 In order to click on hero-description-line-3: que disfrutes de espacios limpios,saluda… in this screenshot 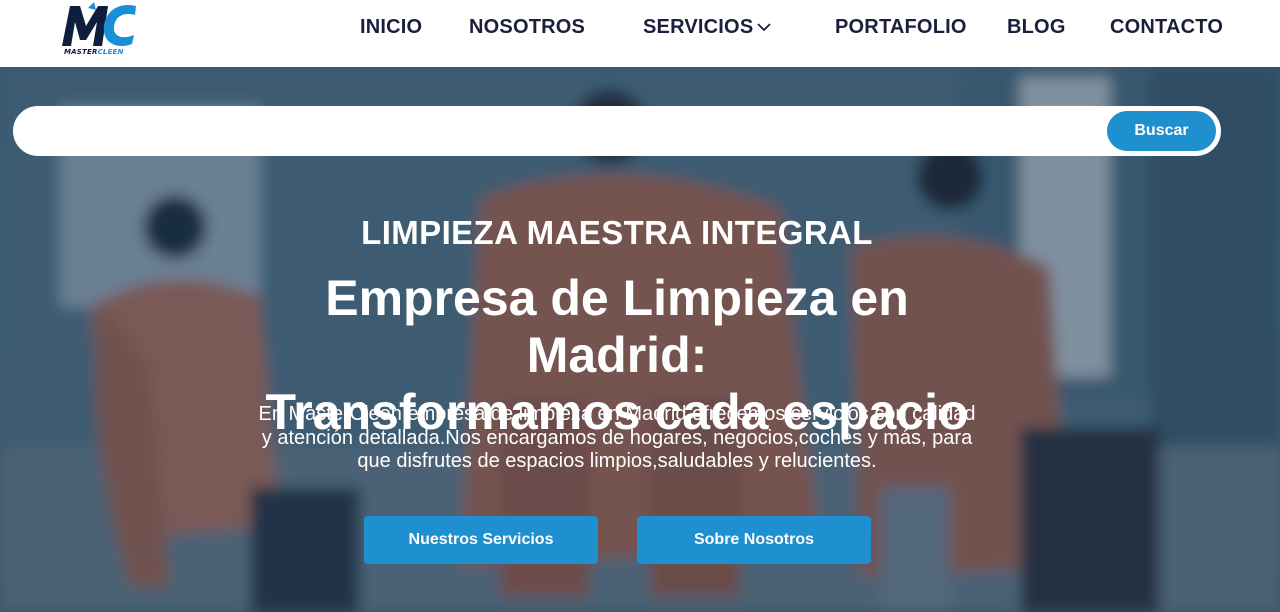, I will do `click(617, 461)`.